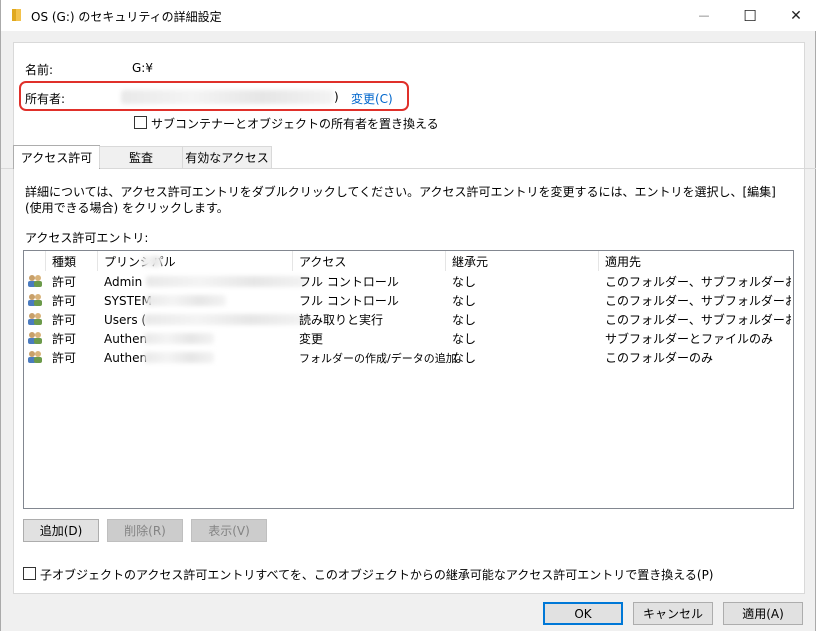 The width and height of the screenshot is (816, 631). What do you see at coordinates (408, 168) in the screenshot?
I see `tab-divider` at bounding box center [408, 168].